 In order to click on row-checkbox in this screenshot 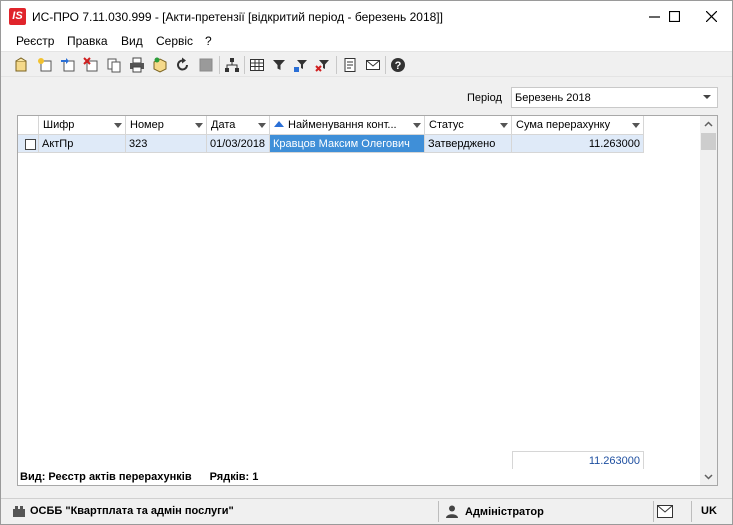, I will do `click(30, 144)`.